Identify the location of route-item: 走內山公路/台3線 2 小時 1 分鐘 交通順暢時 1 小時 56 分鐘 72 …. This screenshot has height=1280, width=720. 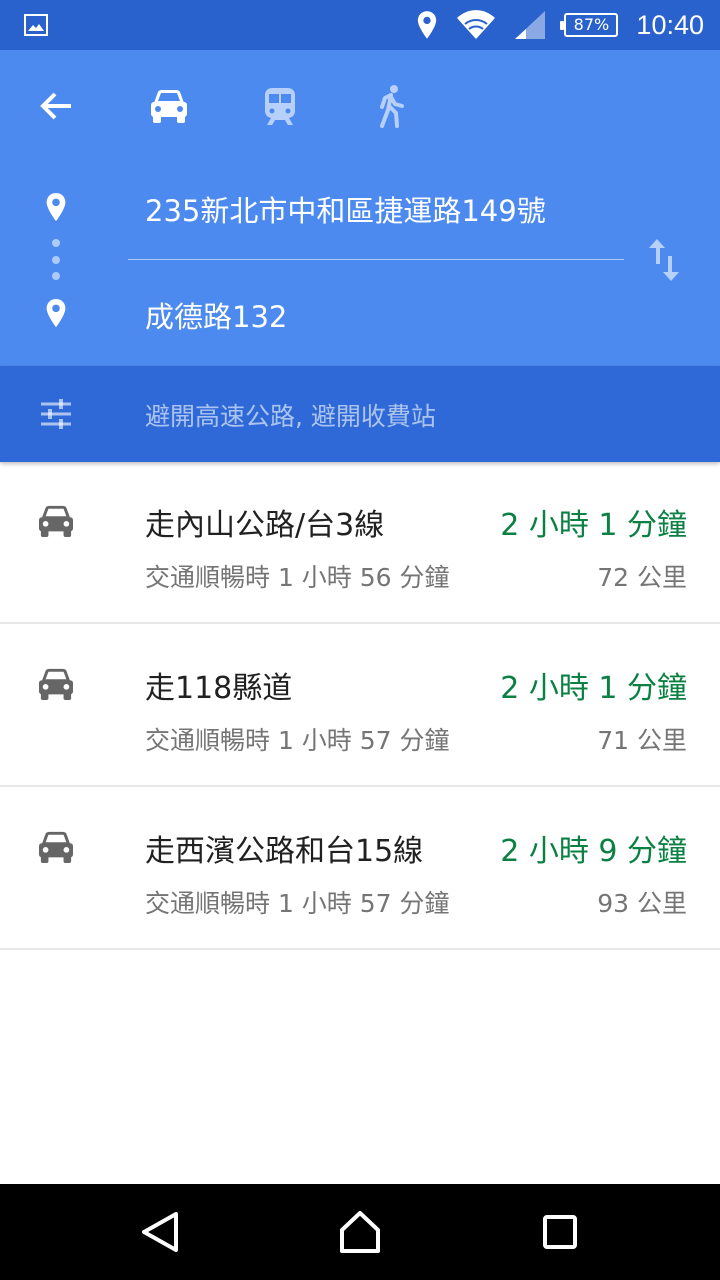
(360, 543).